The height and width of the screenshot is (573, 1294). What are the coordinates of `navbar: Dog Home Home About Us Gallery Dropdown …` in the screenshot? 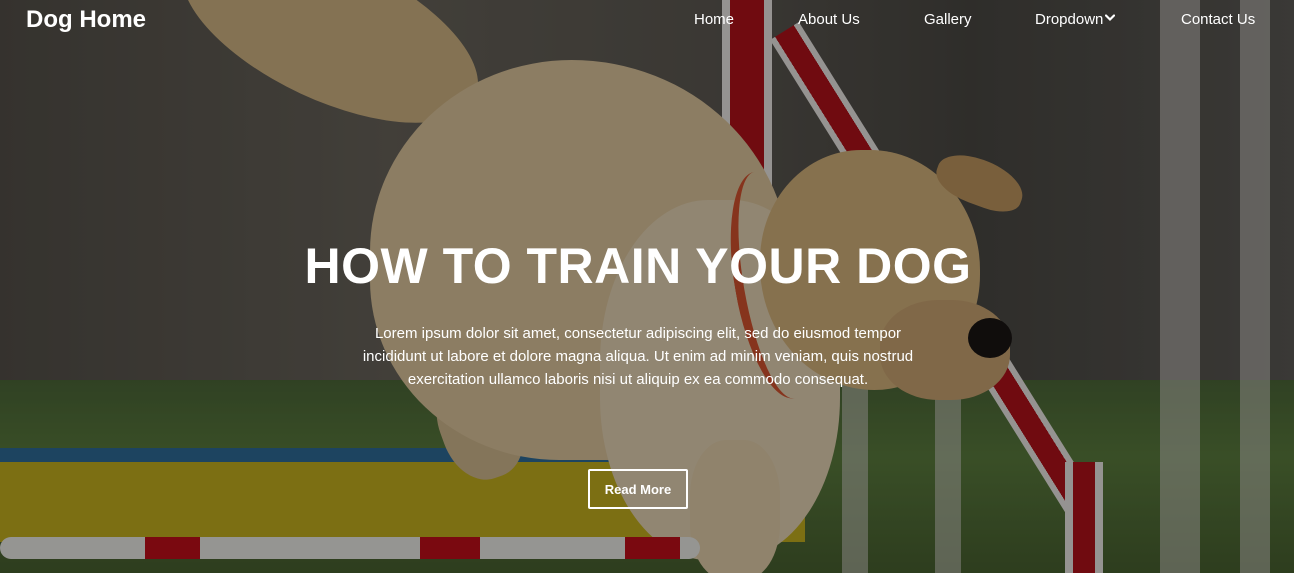 It's located at (647, 20).